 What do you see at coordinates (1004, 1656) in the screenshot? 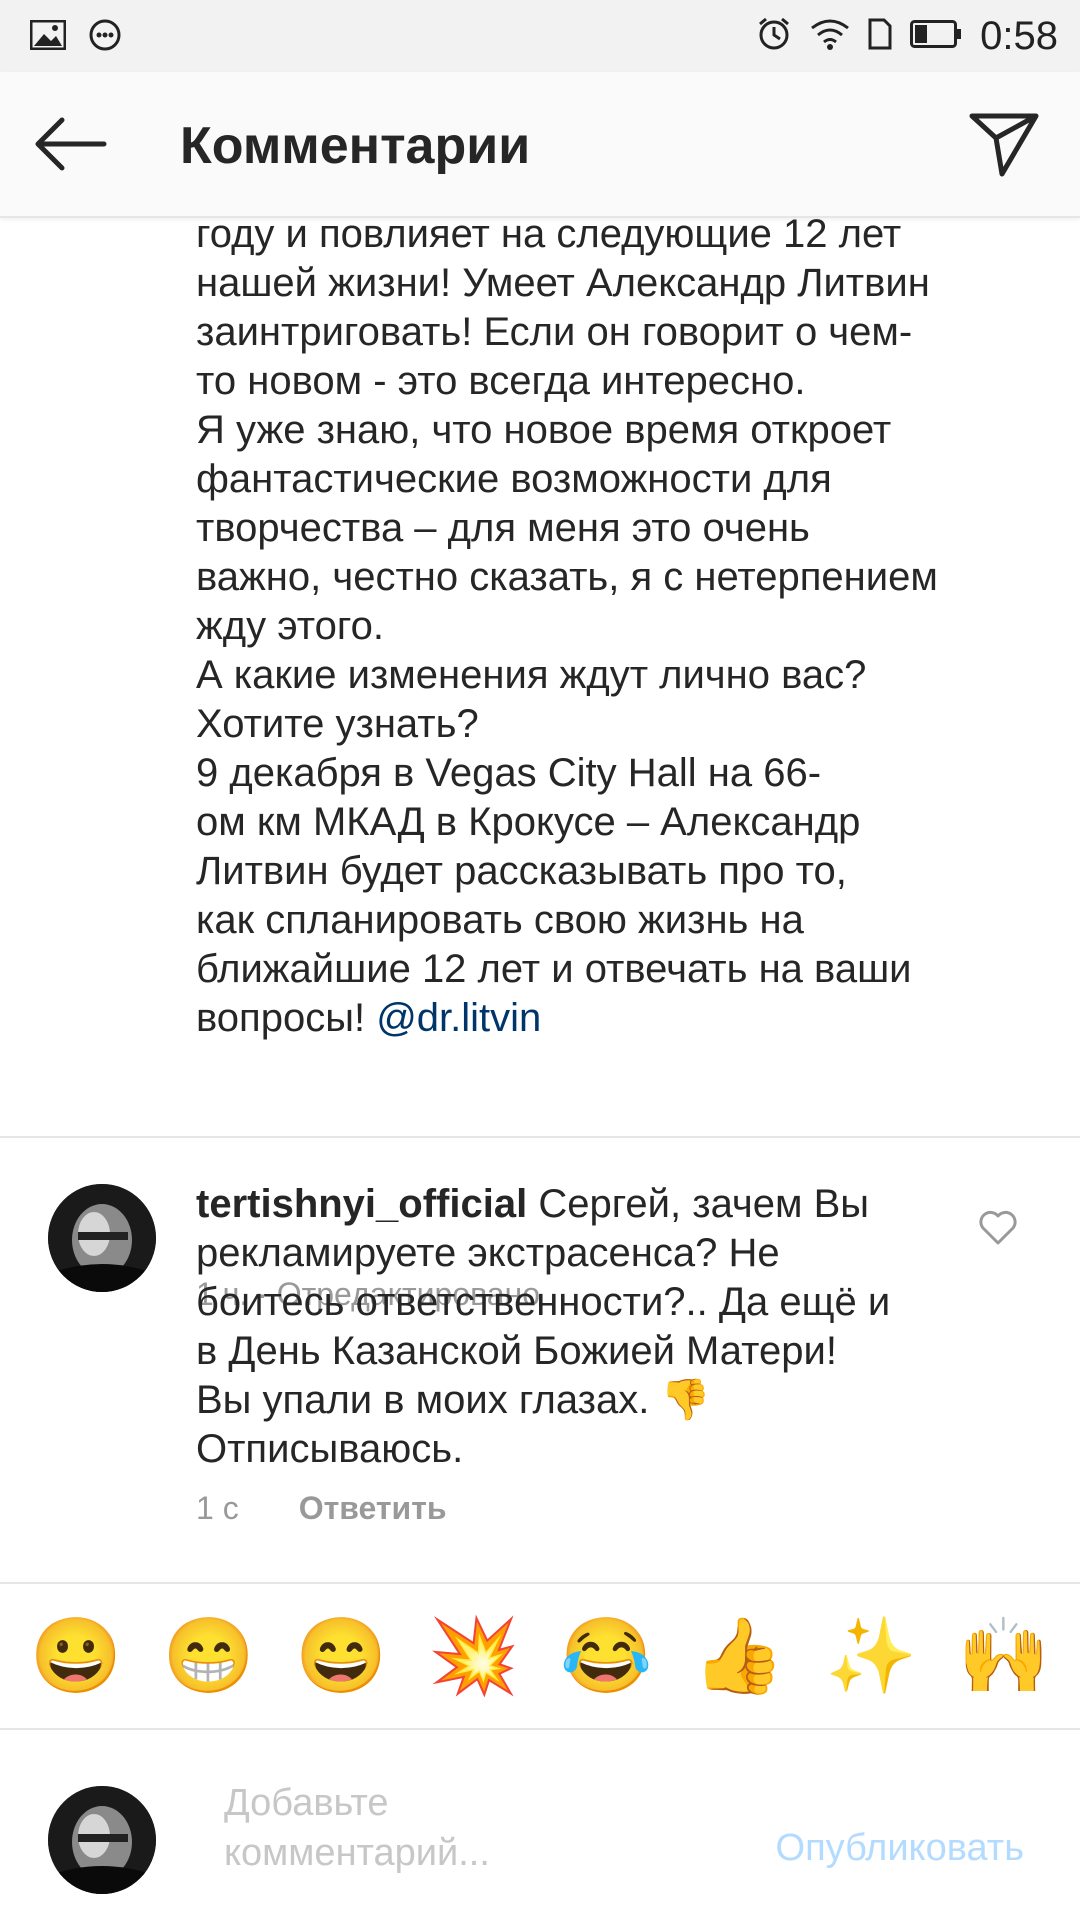
I see `emoji-raised-hands: 🙌` at bounding box center [1004, 1656].